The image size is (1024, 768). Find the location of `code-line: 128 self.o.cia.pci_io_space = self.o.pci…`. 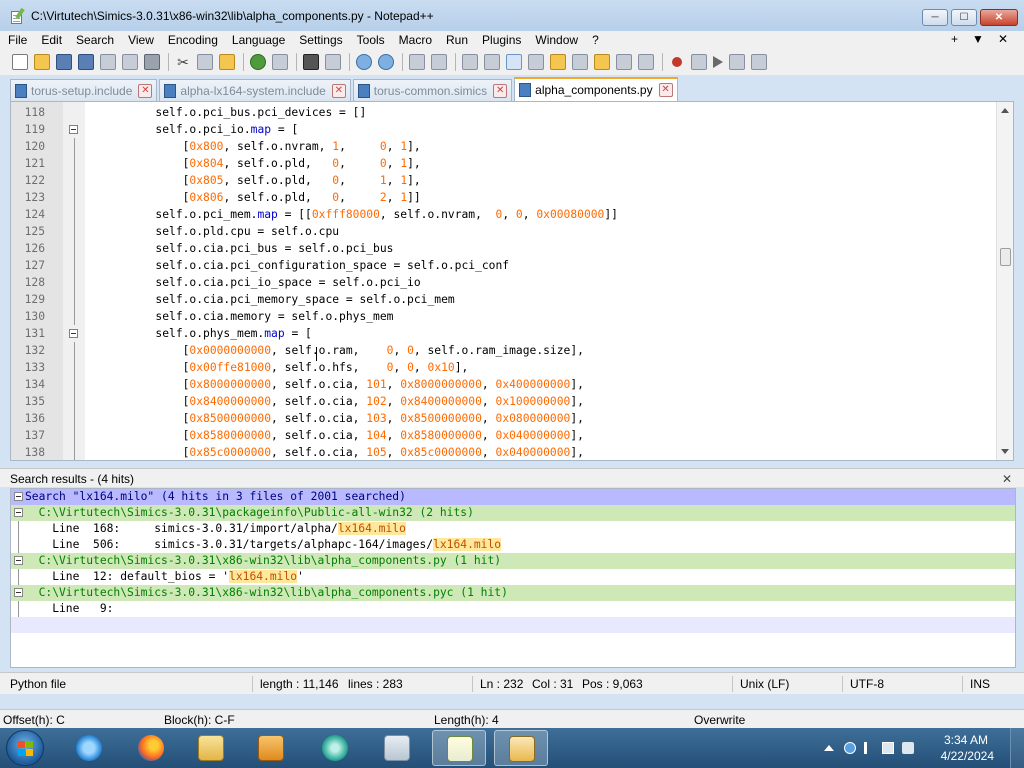

code-line: 128 self.o.cia.pci_io_space = self.o.pci… is located at coordinates (504, 282).